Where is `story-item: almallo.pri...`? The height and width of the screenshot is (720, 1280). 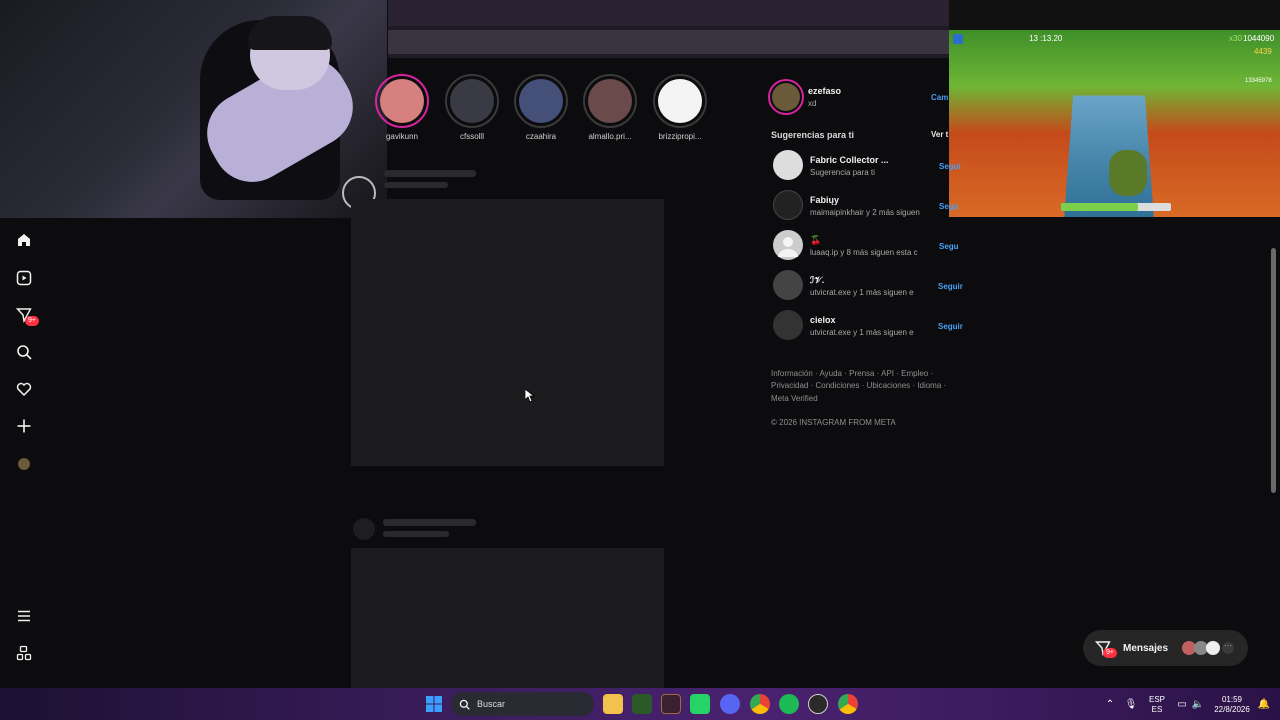
story-item: almallo.pri... is located at coordinates (610, 107).